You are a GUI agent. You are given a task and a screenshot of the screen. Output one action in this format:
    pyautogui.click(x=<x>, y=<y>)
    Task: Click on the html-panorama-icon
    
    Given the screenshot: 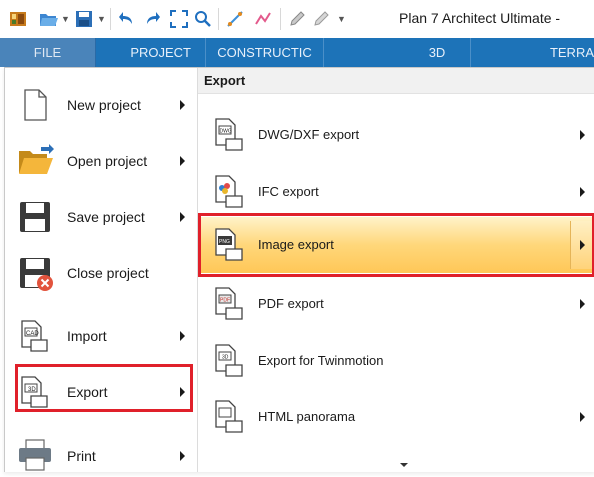 What is the action you would take?
    pyautogui.click(x=230, y=417)
    